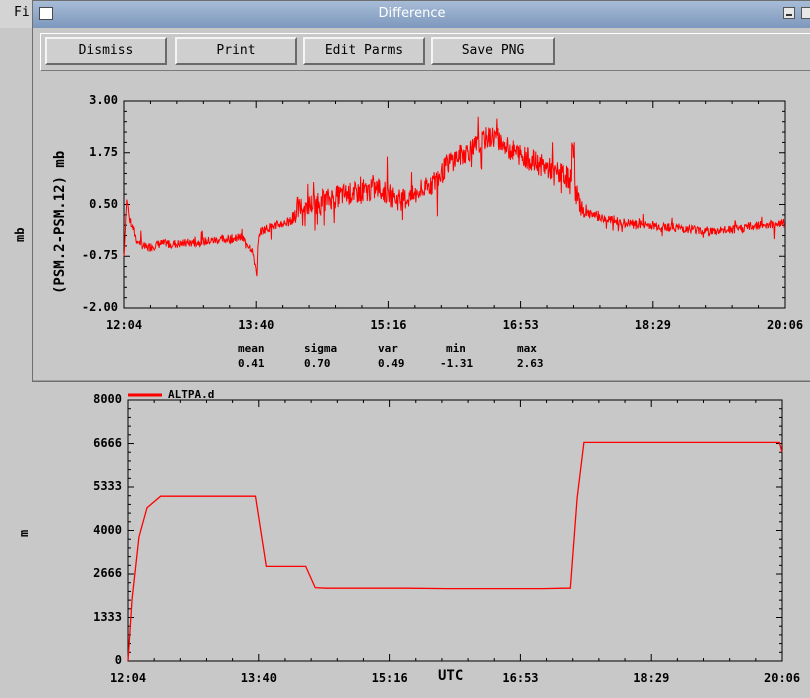  What do you see at coordinates (258, 678) in the screenshot?
I see `altitude-xtick-label: 13:40` at bounding box center [258, 678].